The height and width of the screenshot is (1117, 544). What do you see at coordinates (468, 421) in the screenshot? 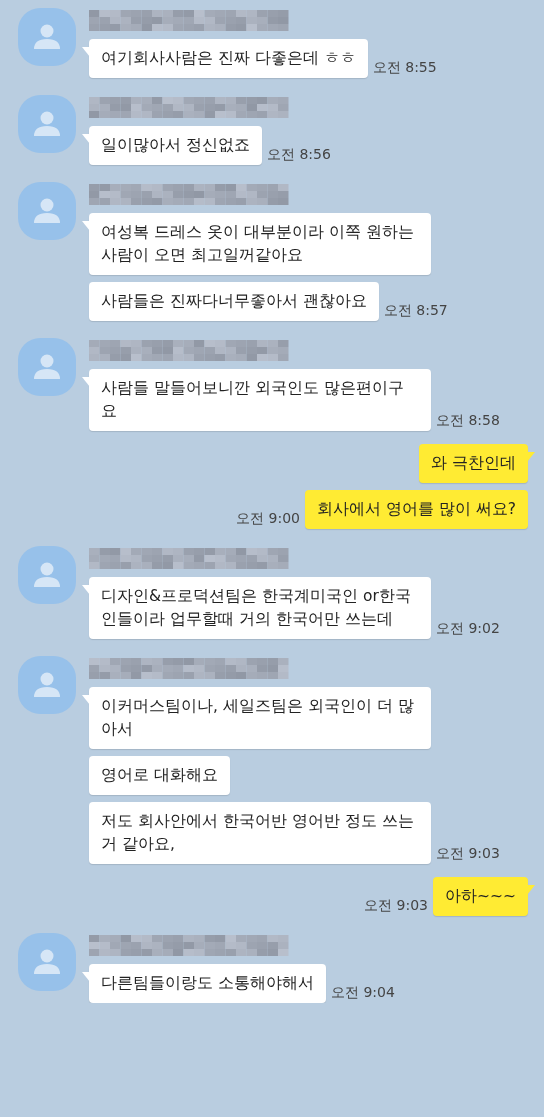
I see `message-time: 오전 8:58` at bounding box center [468, 421].